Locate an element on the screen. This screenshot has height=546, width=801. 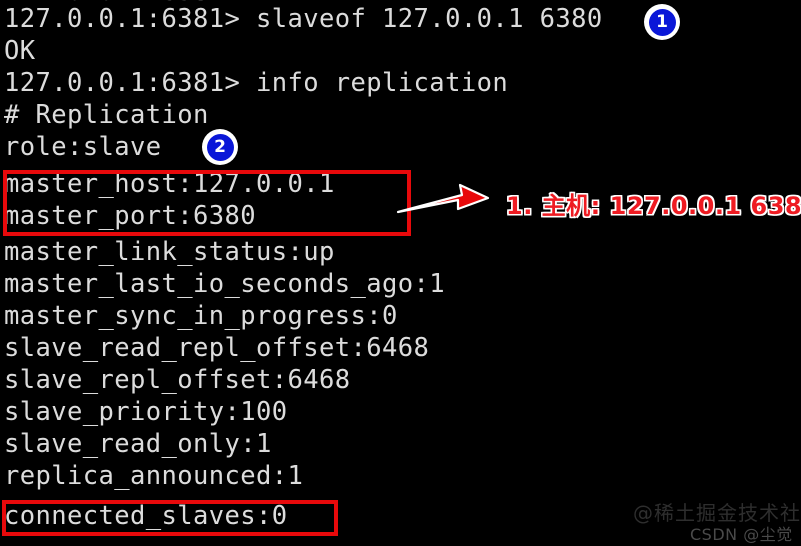
terminal-line-master-sync-in-progress: master_sync_in_progress:0 is located at coordinates (201, 316).